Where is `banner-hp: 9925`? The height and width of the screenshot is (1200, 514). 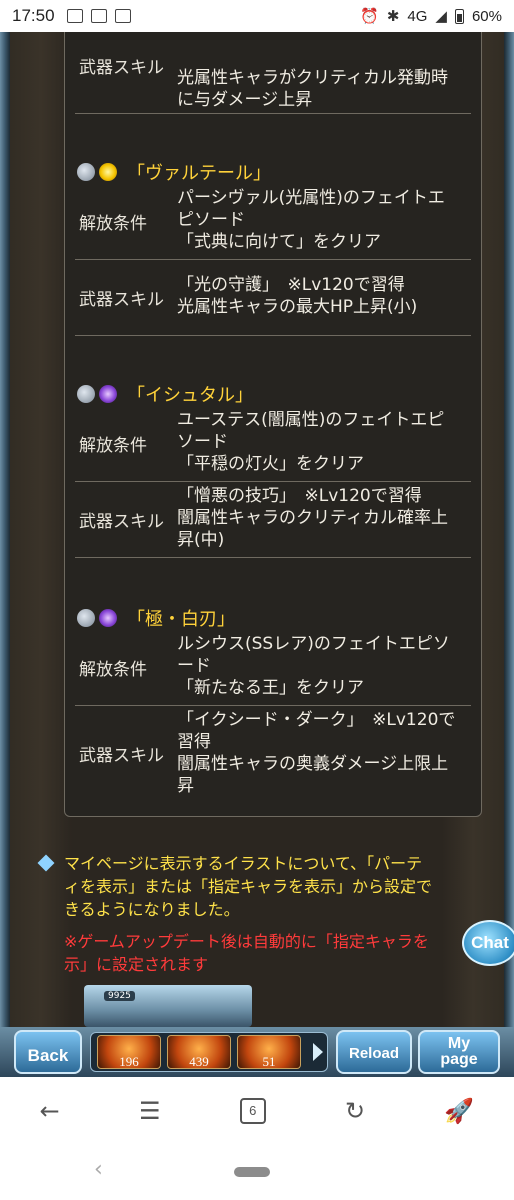 banner-hp: 9925 is located at coordinates (119, 996).